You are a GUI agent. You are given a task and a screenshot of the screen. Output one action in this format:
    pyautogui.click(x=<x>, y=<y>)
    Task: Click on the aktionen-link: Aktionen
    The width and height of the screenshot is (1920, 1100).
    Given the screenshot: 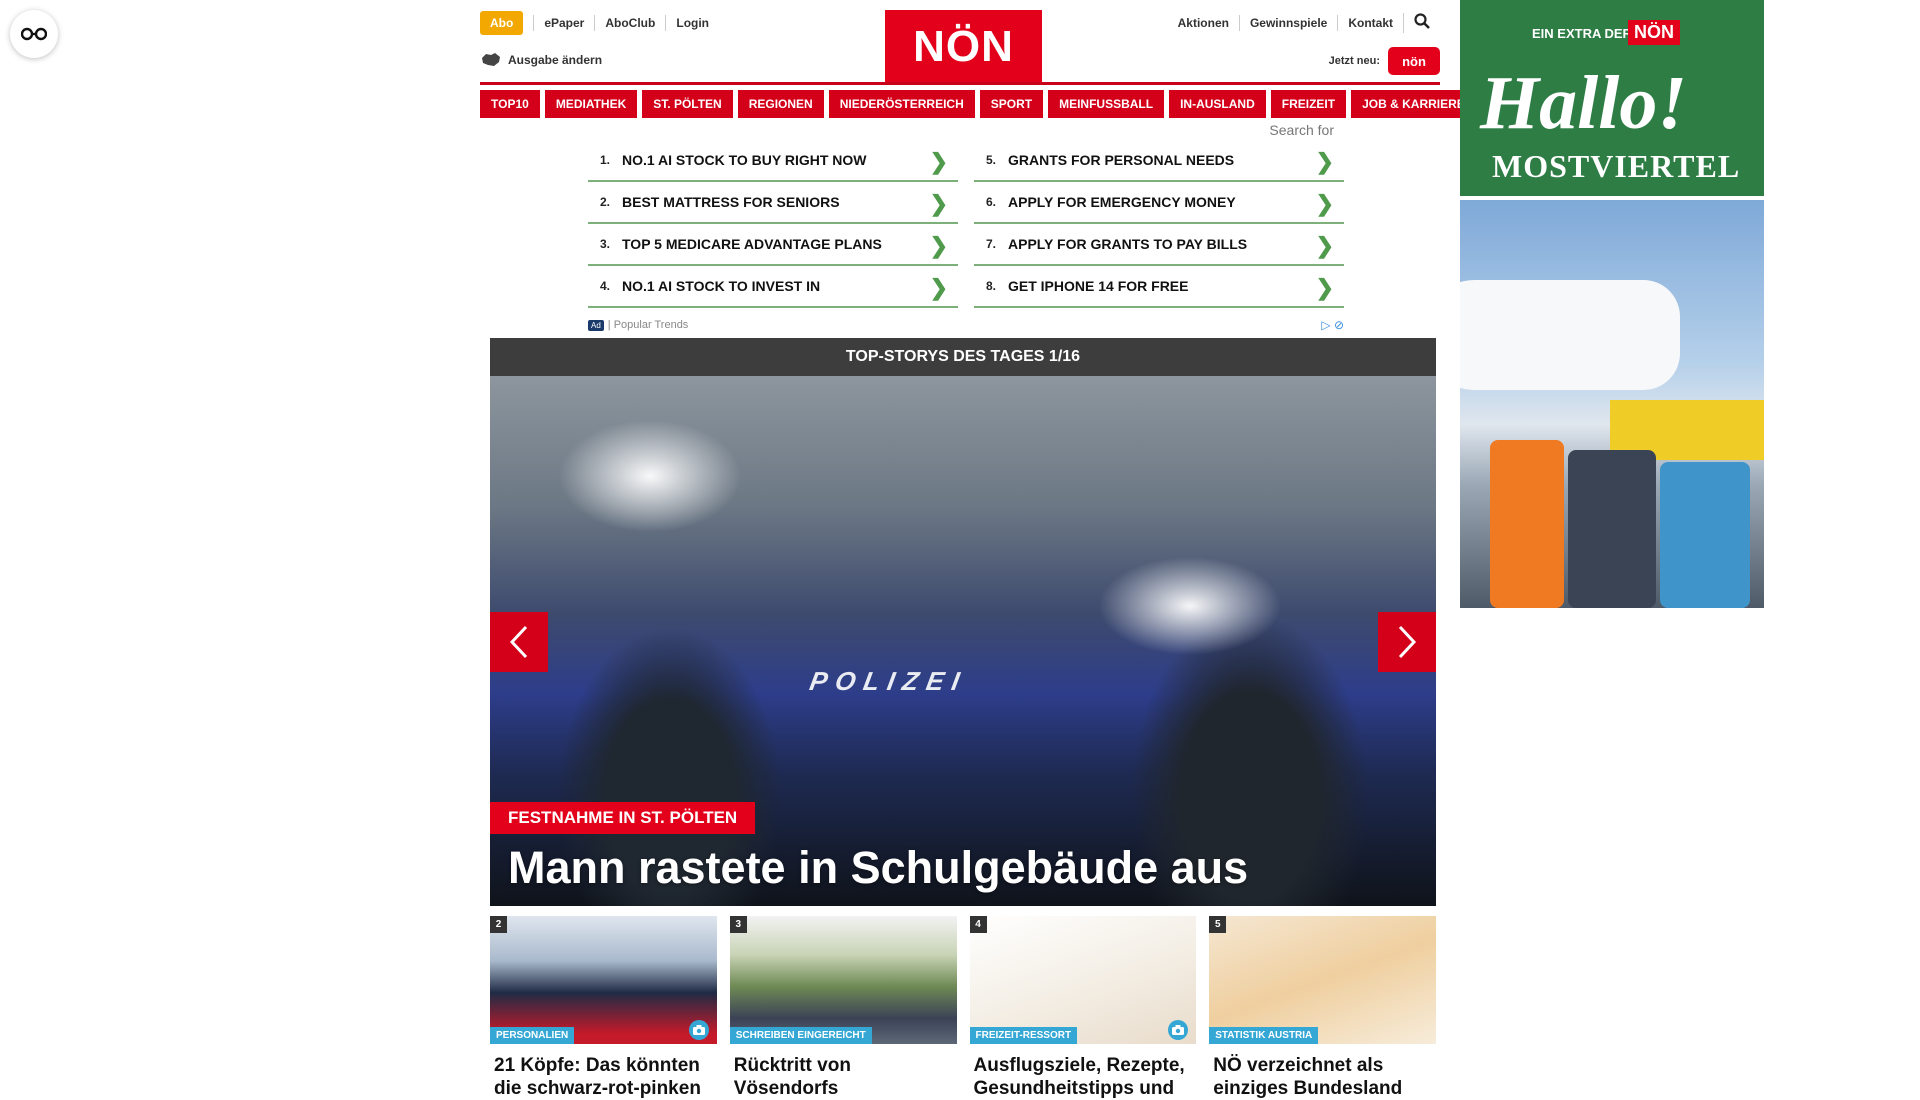 What is the action you would take?
    pyautogui.click(x=1203, y=23)
    